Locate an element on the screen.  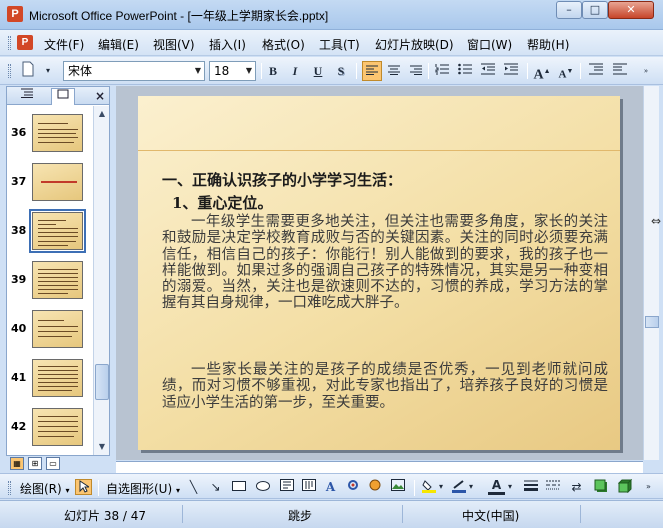
thumbnail-row: 41 is located at coordinates (50, 384).